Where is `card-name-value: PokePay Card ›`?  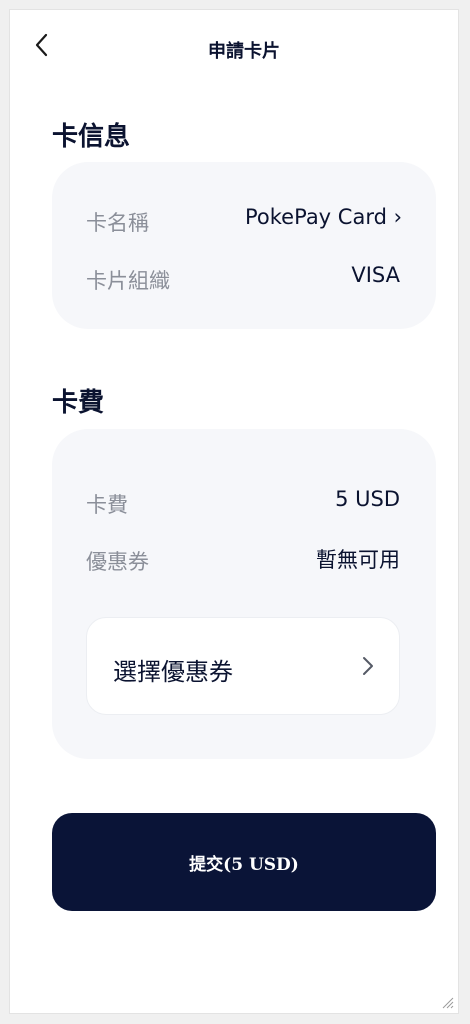
card-name-value: PokePay Card › is located at coordinates (323, 217).